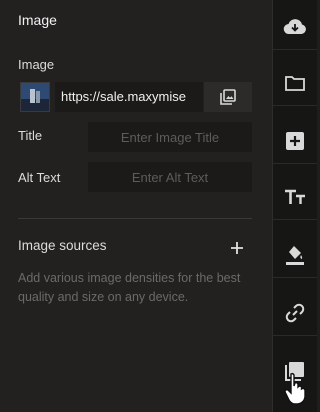  I want to click on sidebar-item-typography, so click(295, 197).